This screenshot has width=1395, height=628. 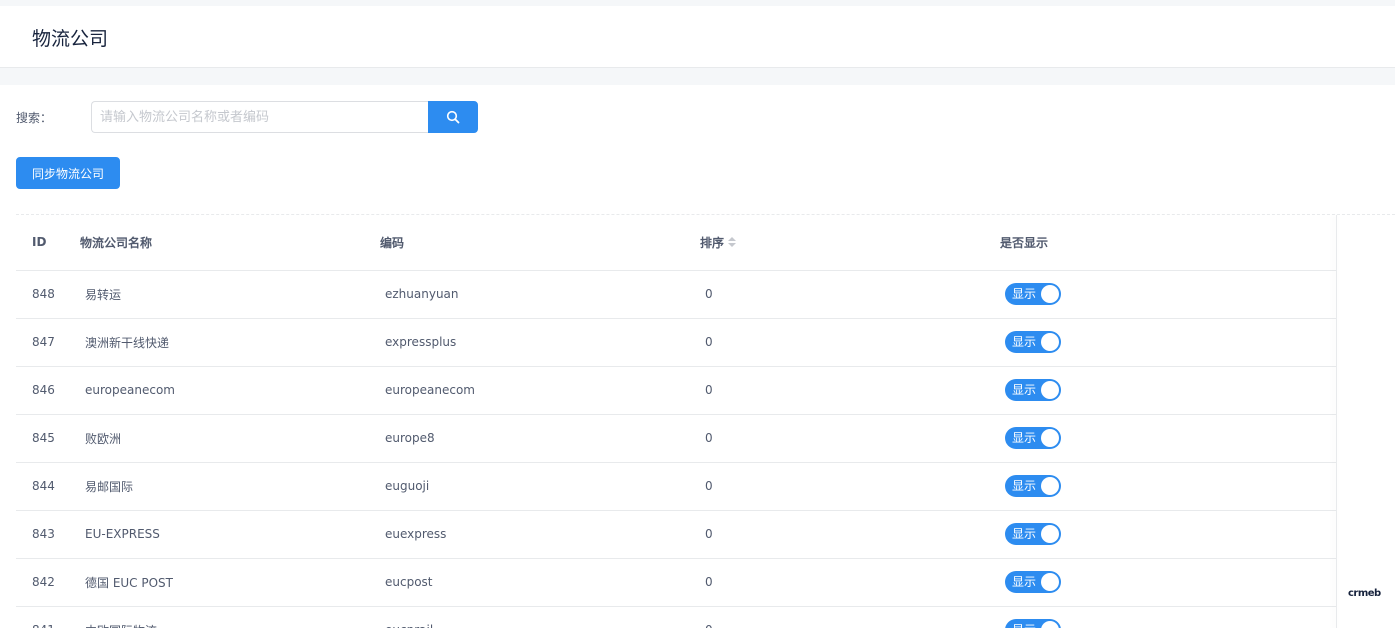 I want to click on cell-code: euguoji, so click(x=540, y=486).